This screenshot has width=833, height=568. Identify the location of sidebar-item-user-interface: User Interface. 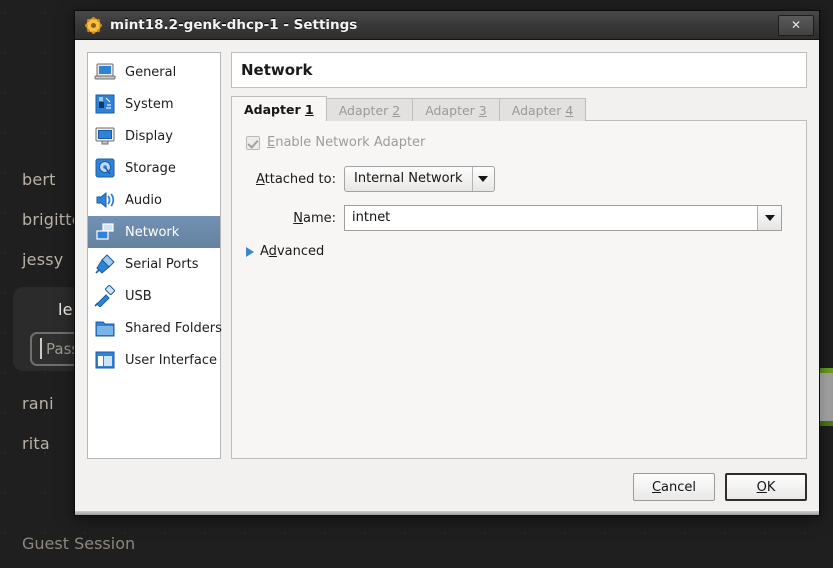
(154, 360).